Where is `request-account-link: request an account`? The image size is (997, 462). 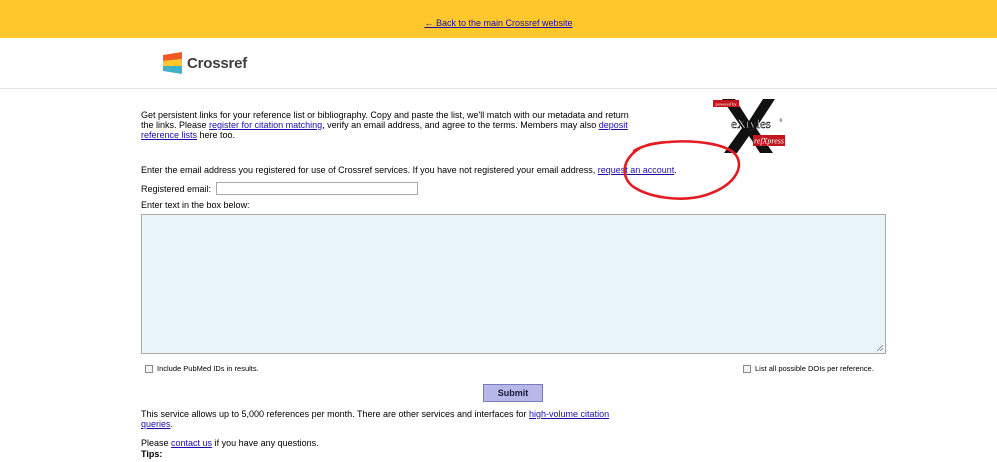 request-account-link: request an account is located at coordinates (636, 170).